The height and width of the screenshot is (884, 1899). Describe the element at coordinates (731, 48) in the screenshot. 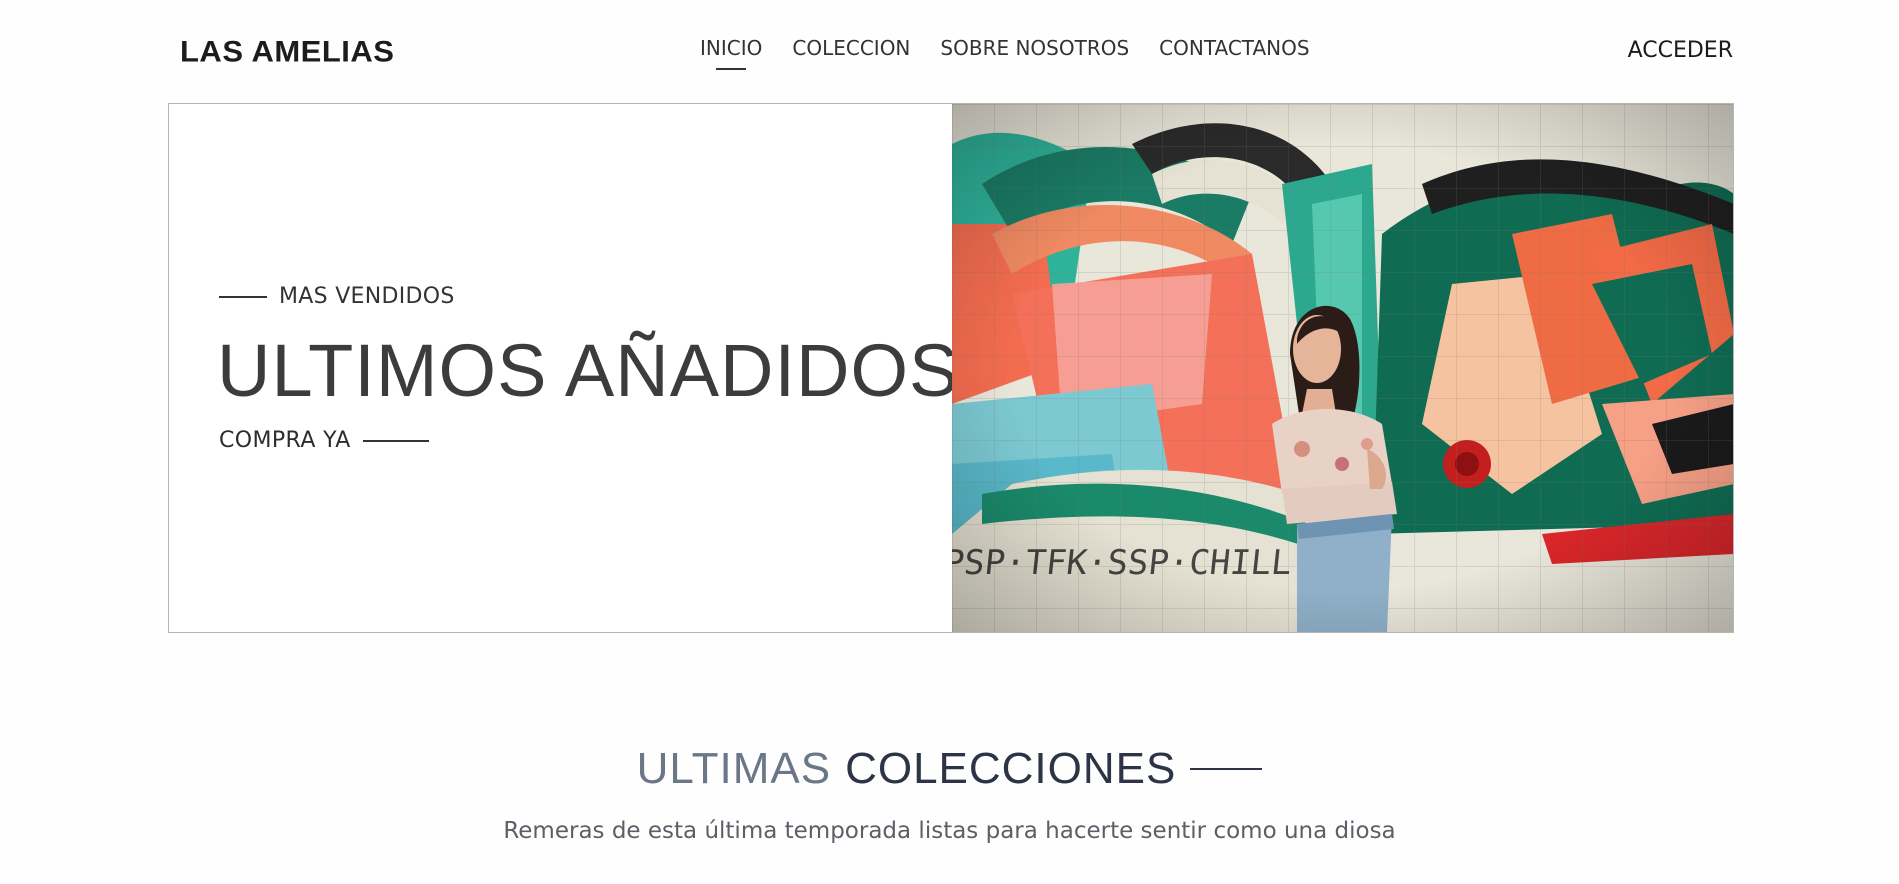

I see `nav-item-inicio: INICIO` at that location.